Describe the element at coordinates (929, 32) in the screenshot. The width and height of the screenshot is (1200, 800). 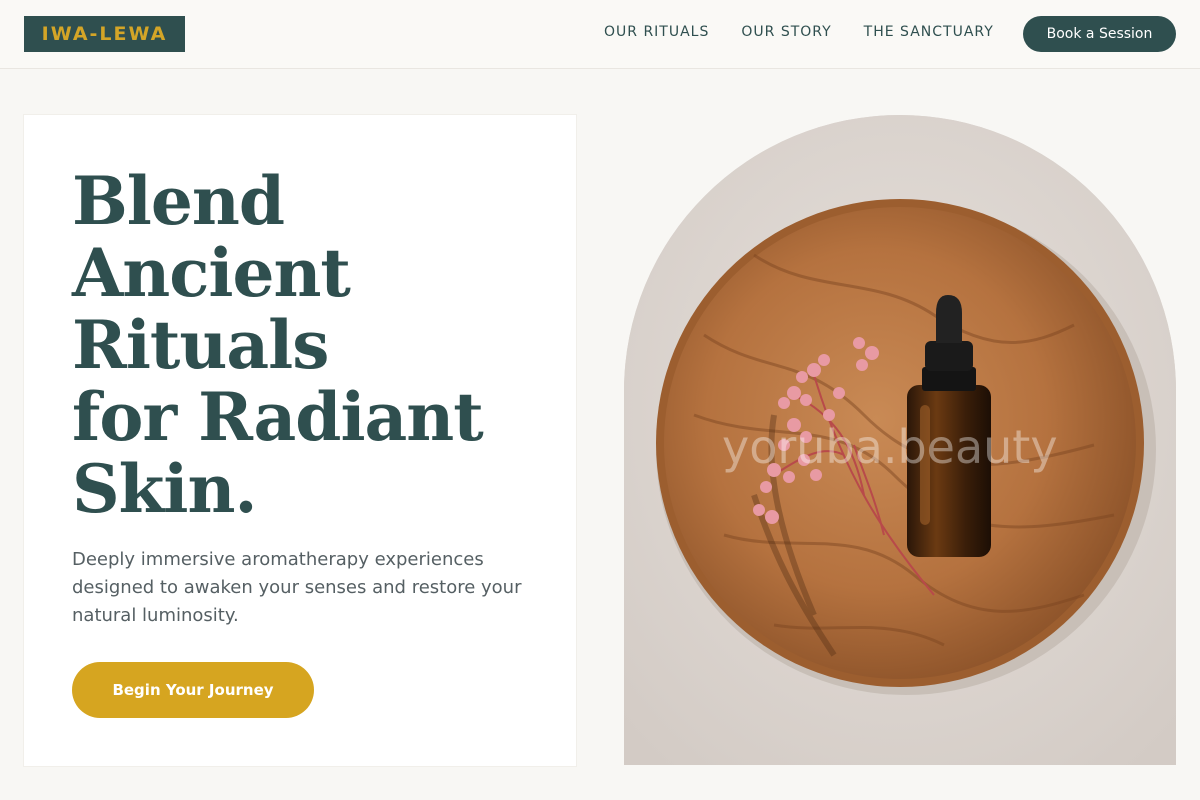
I see `nav-link-the-sanctuary: THE SANCTUARY` at that location.